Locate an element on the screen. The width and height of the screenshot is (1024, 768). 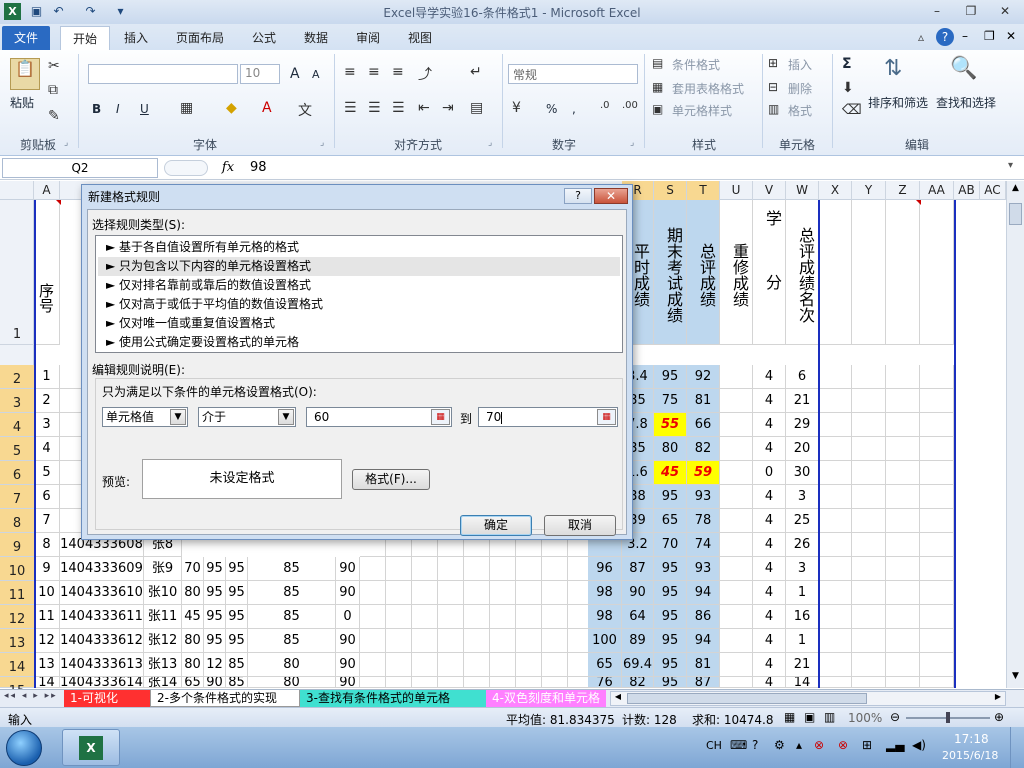
font-launcher-icon: ⌟ is located at coordinates (322, 143).